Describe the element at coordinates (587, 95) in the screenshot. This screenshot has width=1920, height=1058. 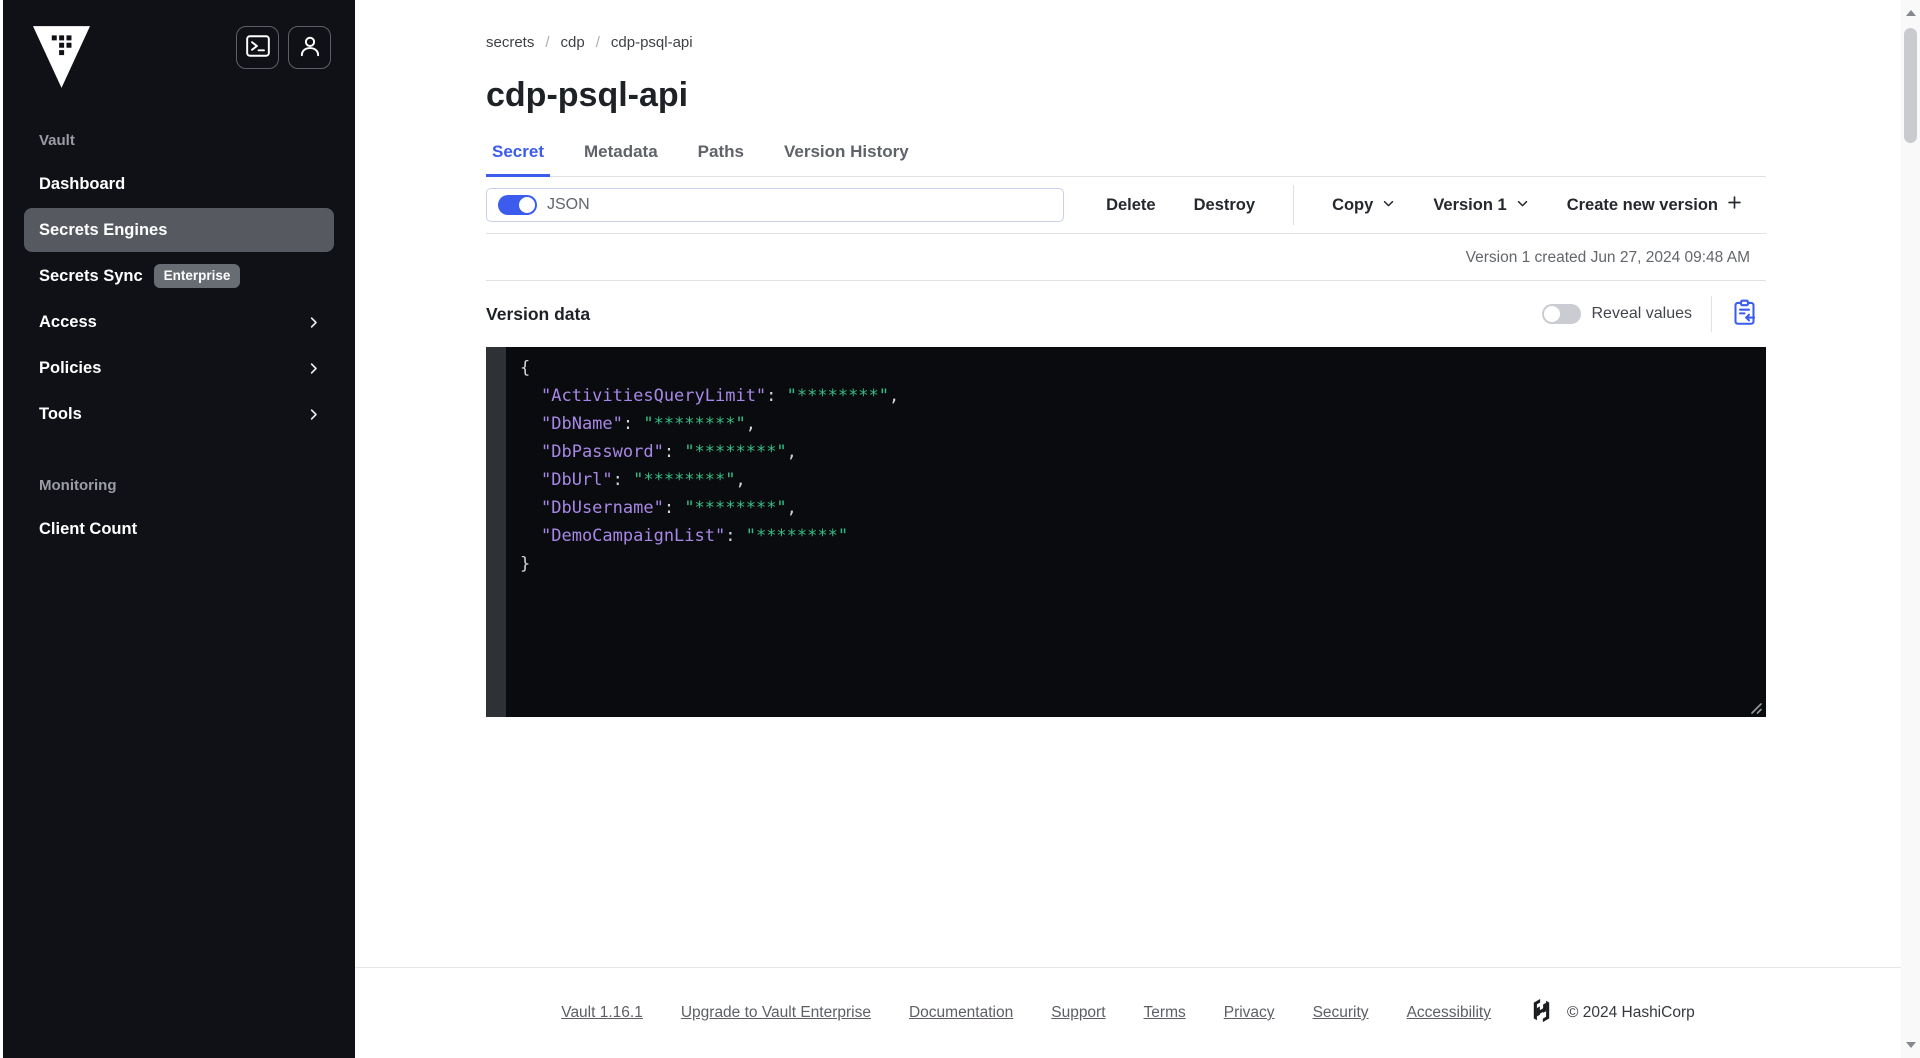
I see `page-title: cdp-psql-api` at that location.